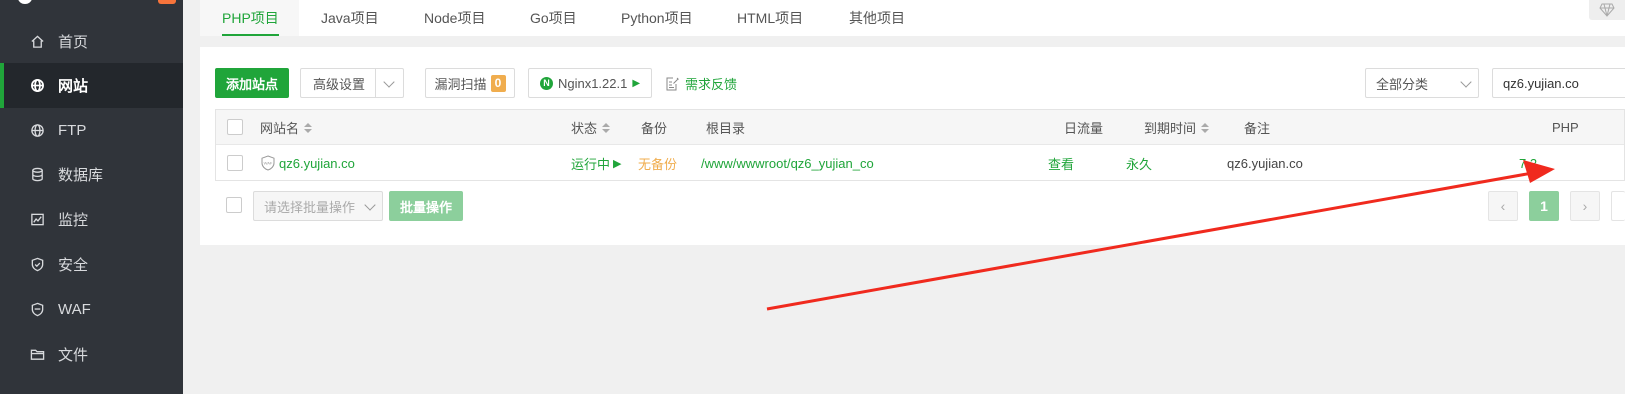  Describe the element at coordinates (72, 130) in the screenshot. I see `sidebar-item-label: FTP` at that location.